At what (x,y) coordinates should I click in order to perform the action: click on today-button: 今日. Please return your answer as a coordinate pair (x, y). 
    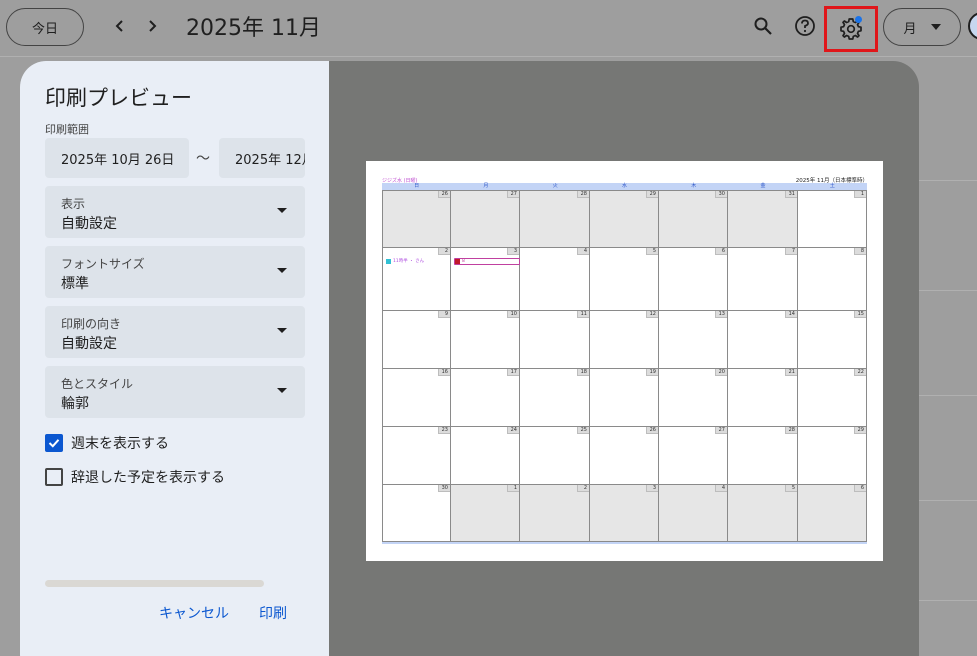
    Looking at the image, I should click on (45, 27).